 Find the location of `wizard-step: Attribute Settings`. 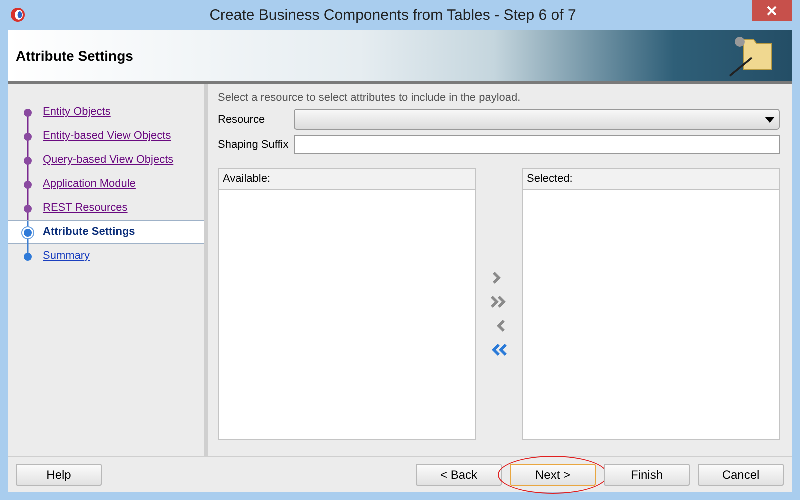

wizard-step: Attribute Settings is located at coordinates (106, 232).